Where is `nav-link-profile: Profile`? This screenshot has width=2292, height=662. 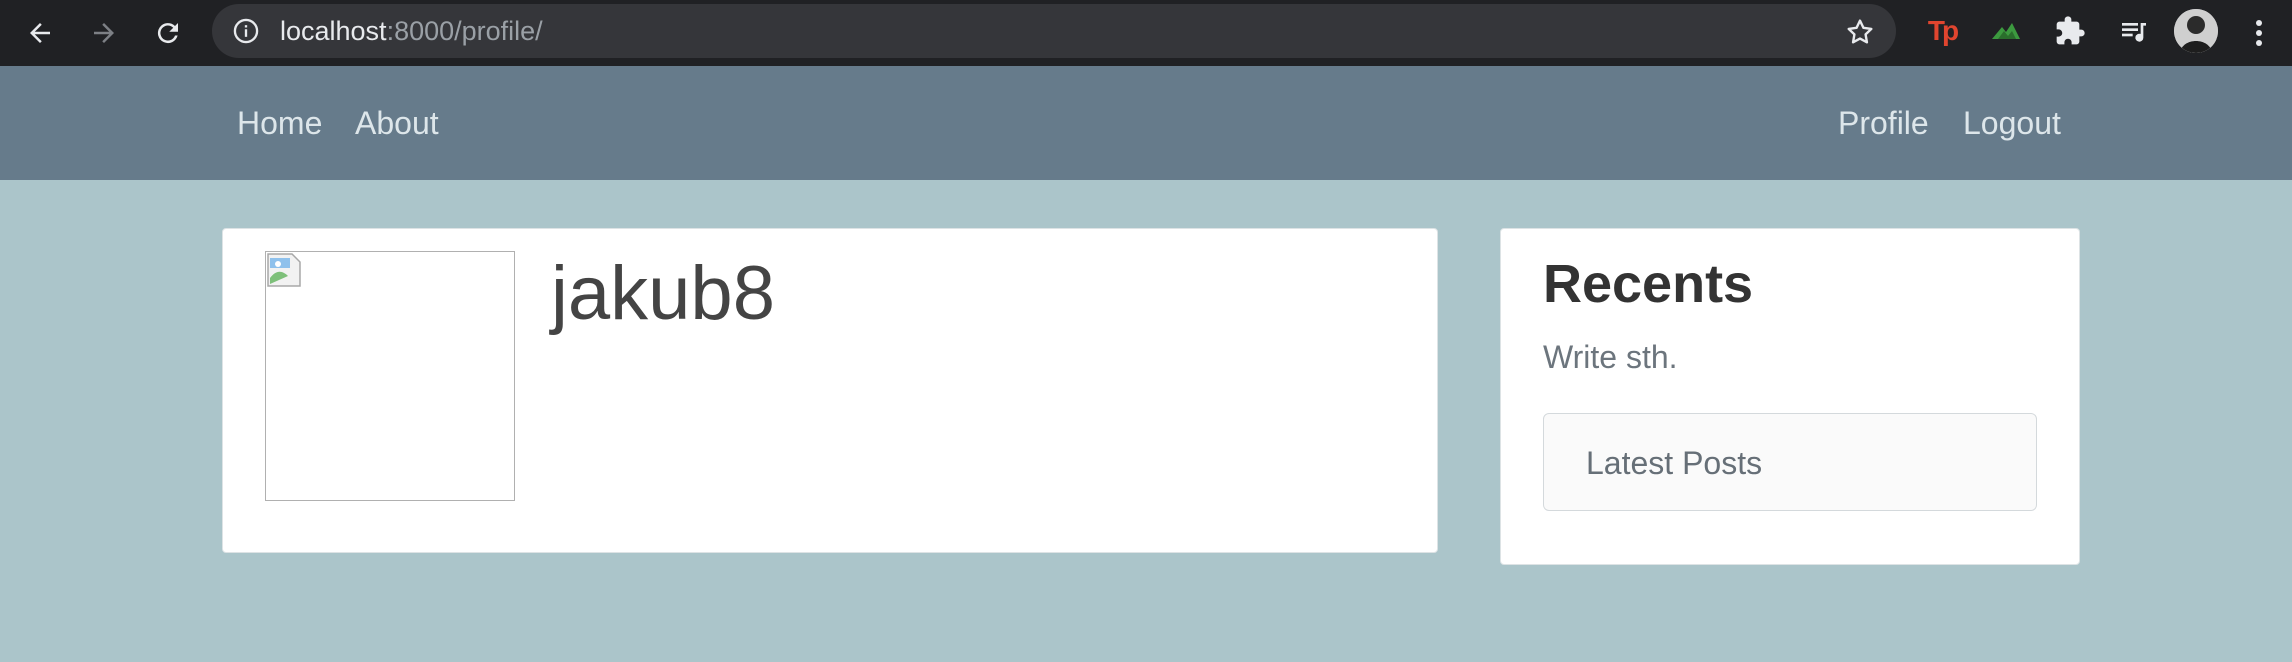
nav-link-profile: Profile is located at coordinates (1883, 123).